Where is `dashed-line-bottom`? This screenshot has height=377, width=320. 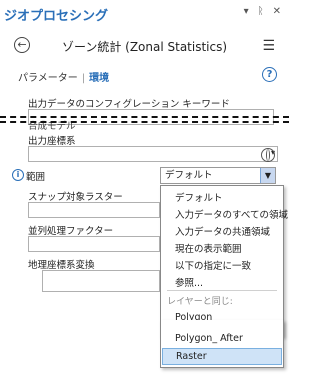
dashed-line-bottom is located at coordinates (144, 122).